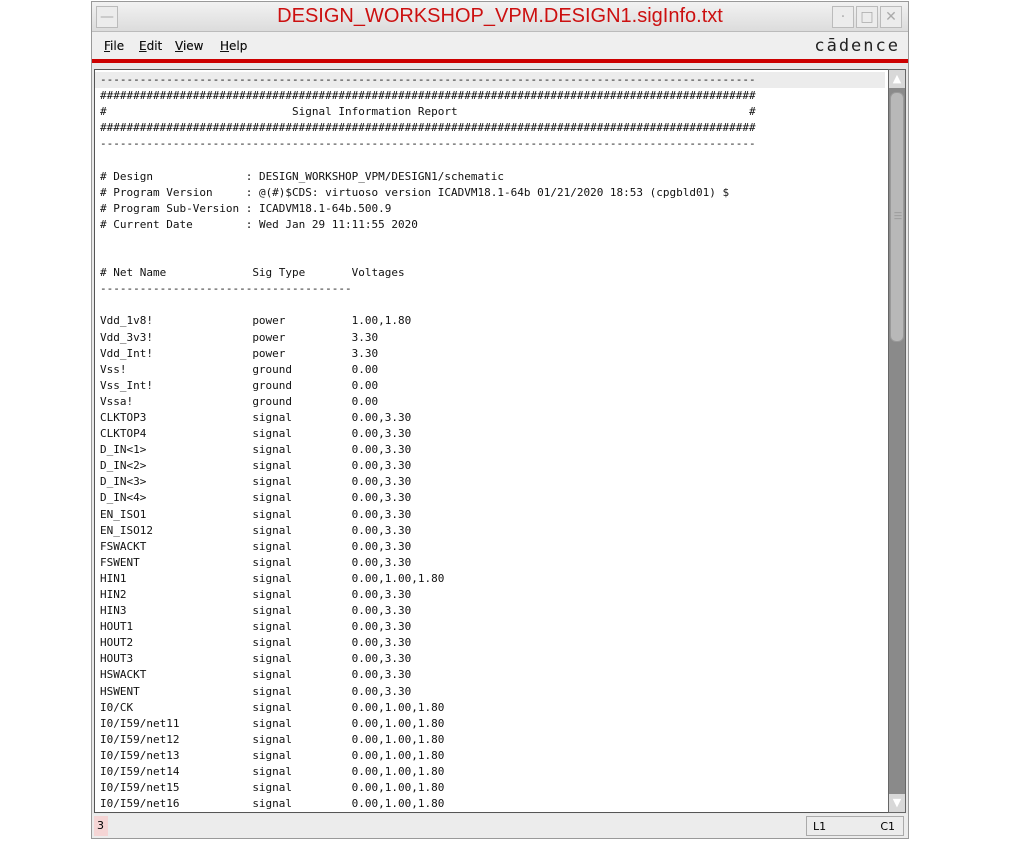  Describe the element at coordinates (500, 46) in the screenshot. I see `menu-bar: cādence File File Edit Edit View View Help Help` at that location.